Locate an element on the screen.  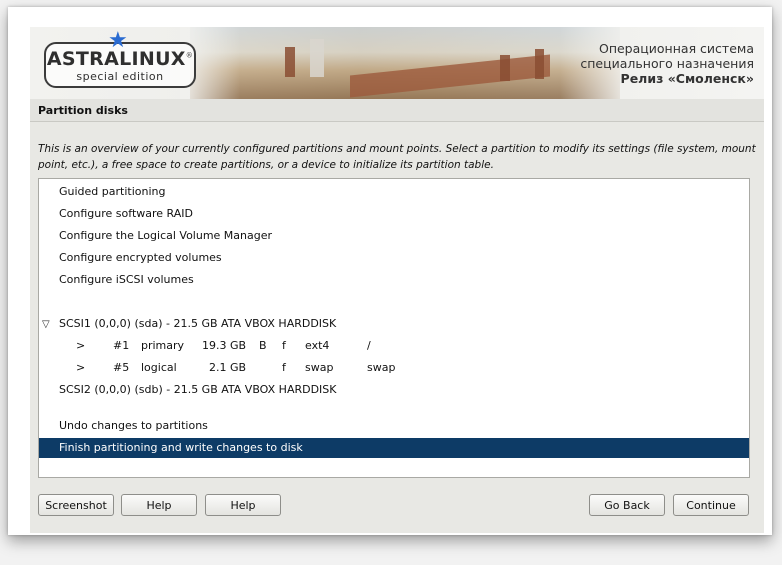
os-line-1: Операционная система is located at coordinates (676, 48).